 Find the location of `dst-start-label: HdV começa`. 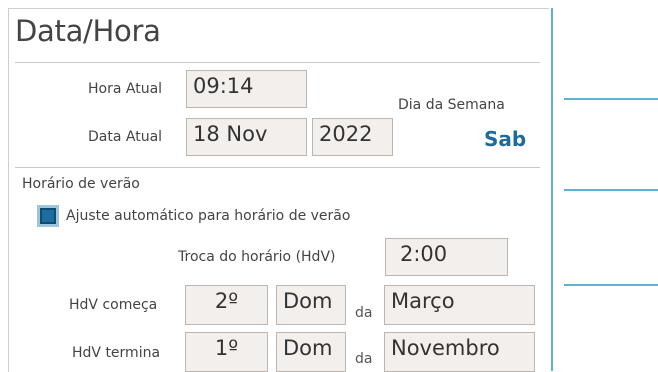

dst-start-label: HdV começa is located at coordinates (113, 305).